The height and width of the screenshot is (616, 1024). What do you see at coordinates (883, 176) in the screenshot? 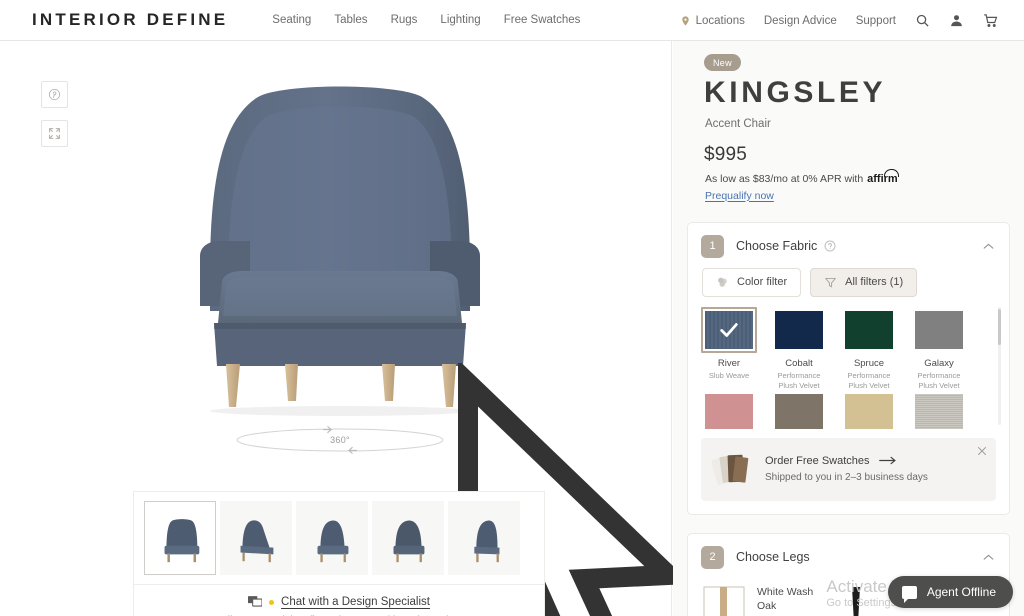
I see `affirm-logo: affirm` at bounding box center [883, 176].